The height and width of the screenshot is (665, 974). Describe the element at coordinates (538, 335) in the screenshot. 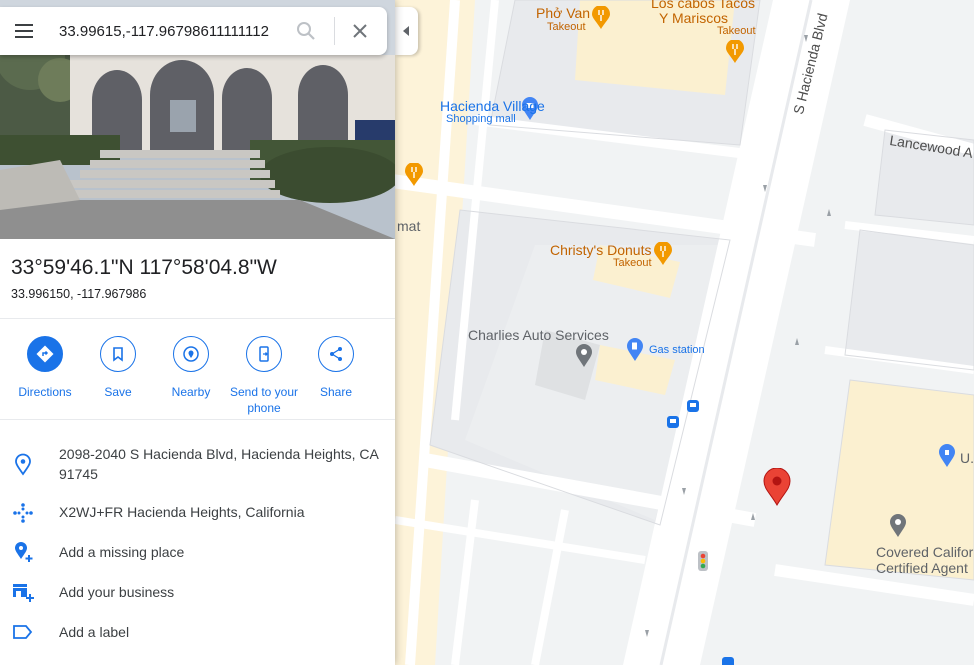

I see `map-label-charlies-auto: Charlies Auto Services` at that location.